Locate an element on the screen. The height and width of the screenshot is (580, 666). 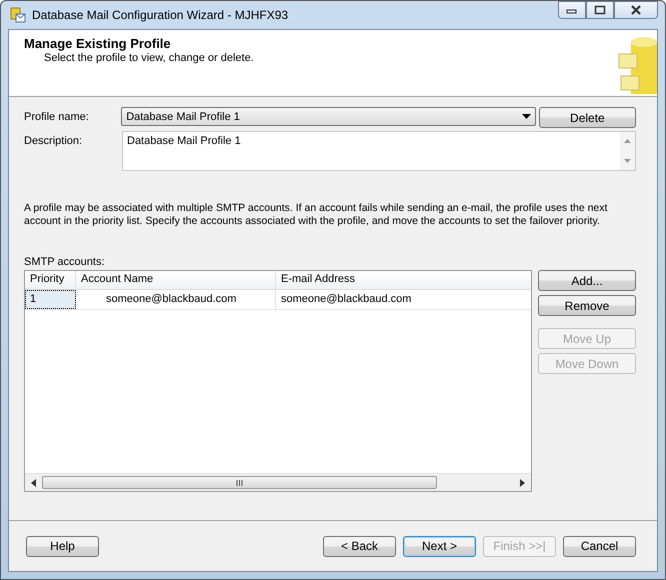
maximize-button is located at coordinates (600, 10).